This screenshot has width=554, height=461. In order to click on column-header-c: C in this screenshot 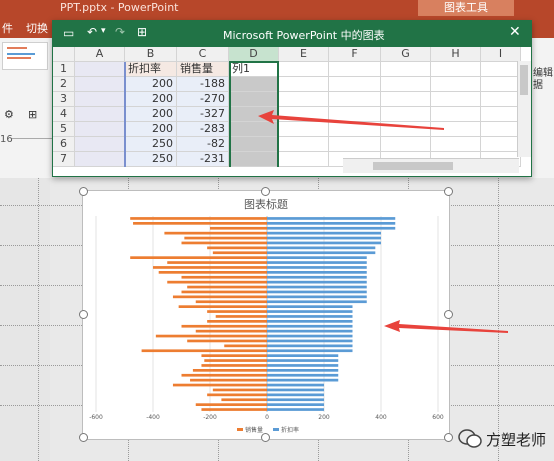, I will do `click(203, 54)`.